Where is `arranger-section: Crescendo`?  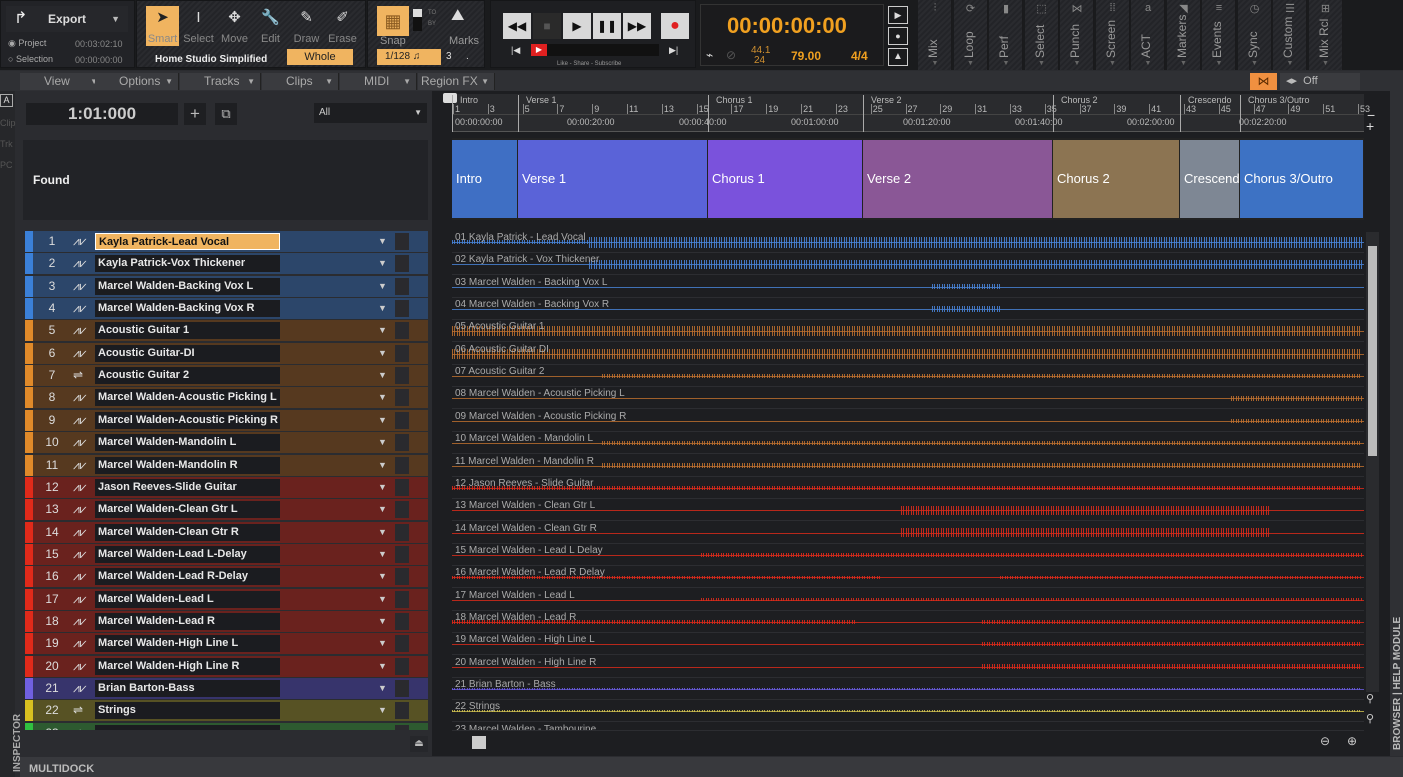
arranger-section: Crescendo is located at coordinates (1210, 179).